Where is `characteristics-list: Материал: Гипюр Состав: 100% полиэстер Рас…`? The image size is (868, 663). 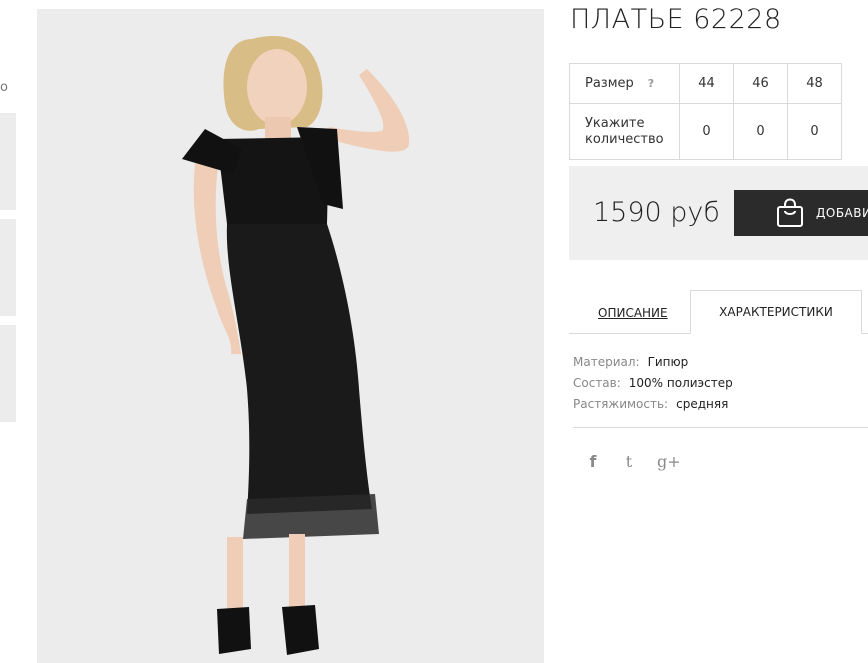
characteristics-list: Материал: Гипюр Состав: 100% полиэстер Рас… is located at coordinates (653, 383).